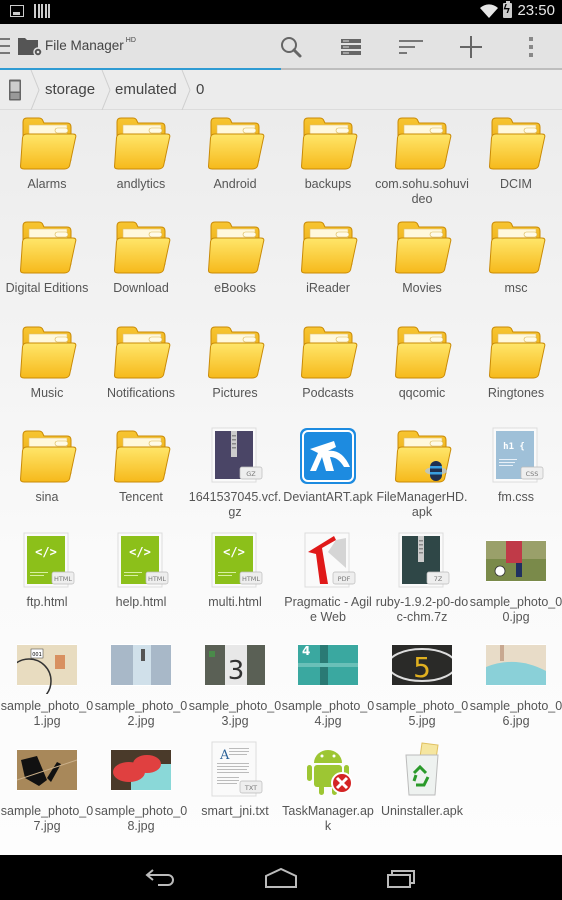  I want to click on folder-item: Digital Editions, so click(47, 266).